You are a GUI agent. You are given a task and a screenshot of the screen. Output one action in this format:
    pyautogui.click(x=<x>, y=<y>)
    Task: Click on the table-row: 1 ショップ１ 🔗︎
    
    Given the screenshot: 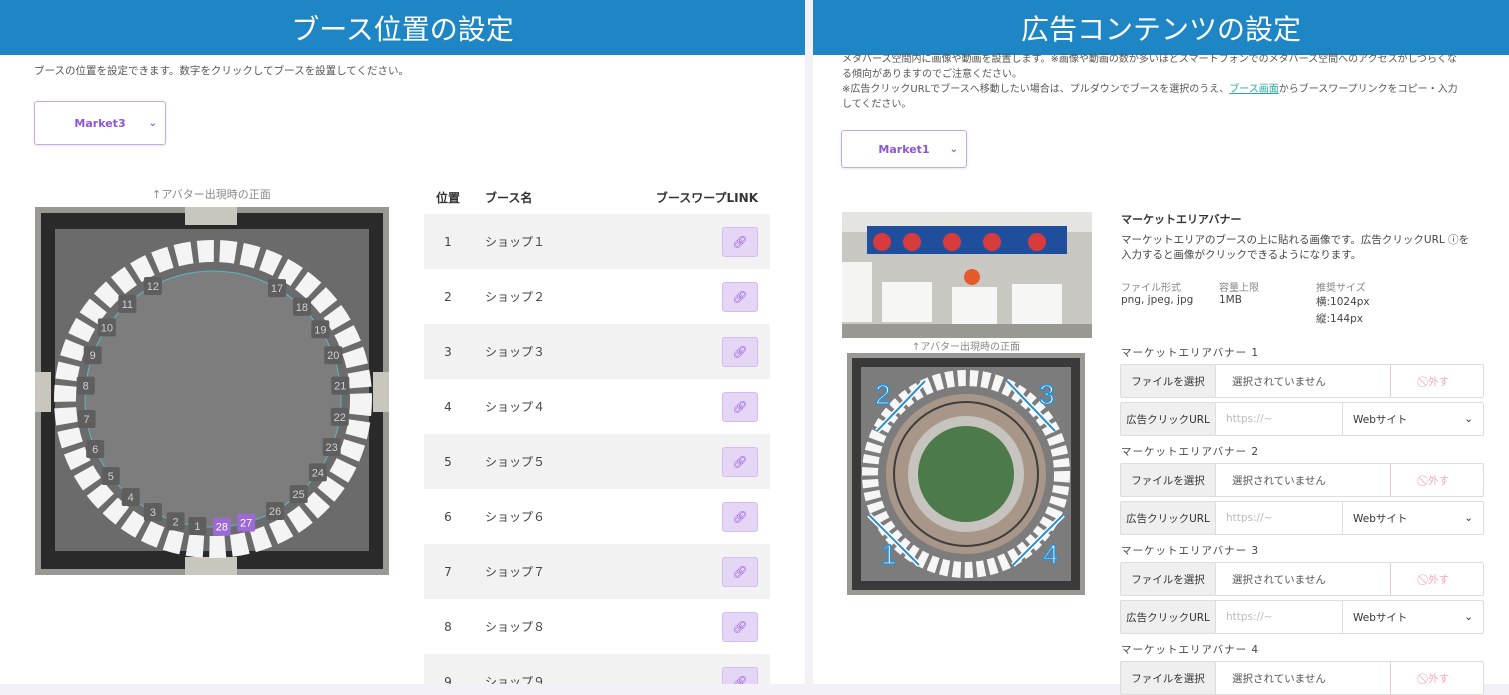 What is the action you would take?
    pyautogui.click(x=597, y=241)
    